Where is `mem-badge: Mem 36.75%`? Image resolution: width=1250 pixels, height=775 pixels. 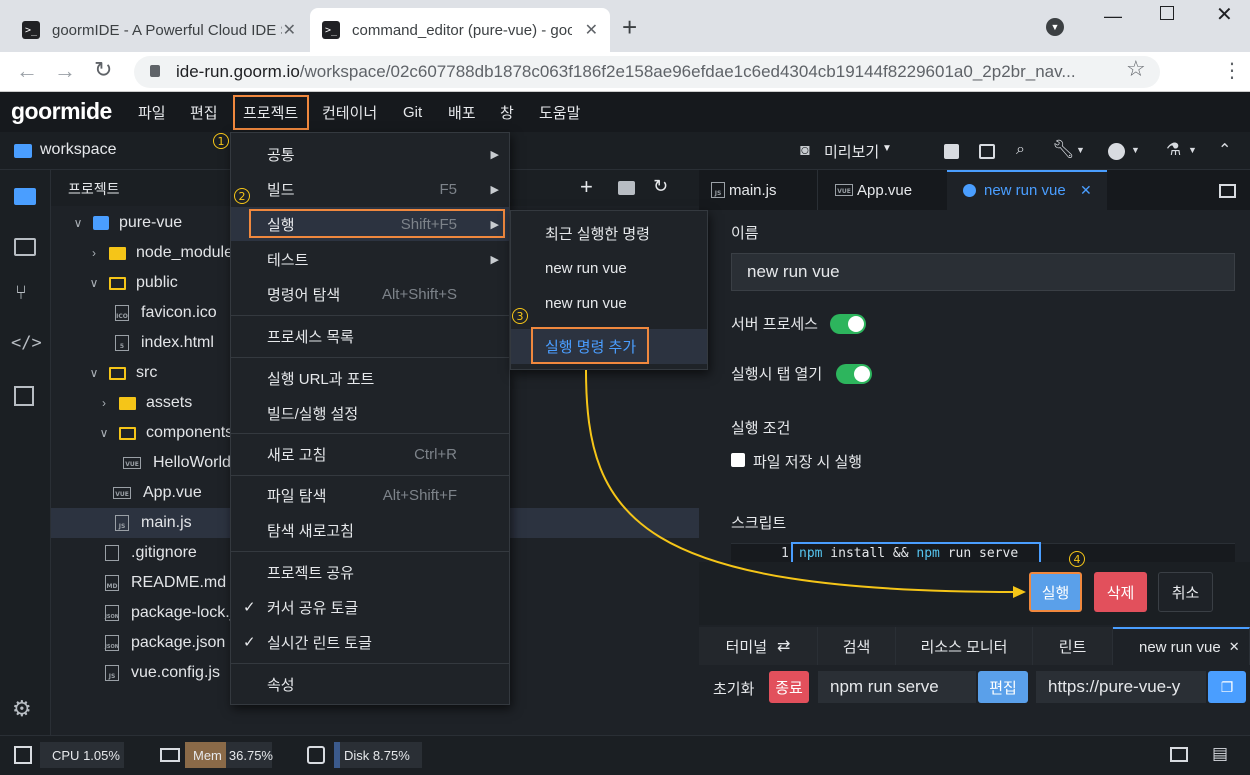 mem-badge: Mem 36.75% is located at coordinates (229, 755).